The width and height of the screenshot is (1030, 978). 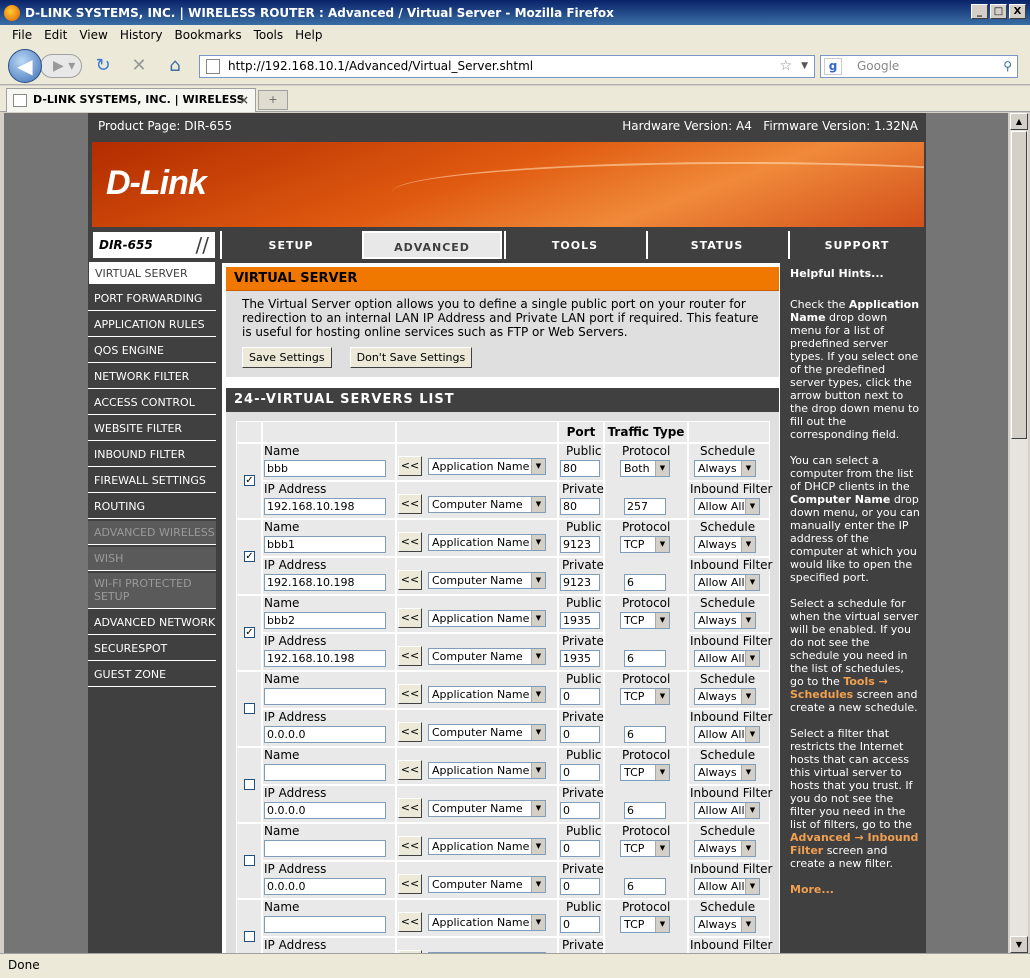 I want to click on sidebar-item-port-forwarding: PORT FORWARDING, so click(x=152, y=299).